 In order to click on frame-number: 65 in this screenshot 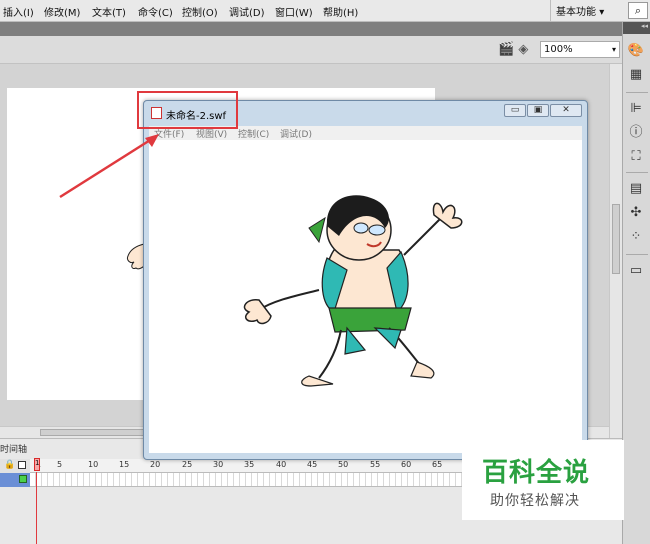, I will do `click(437, 464)`.